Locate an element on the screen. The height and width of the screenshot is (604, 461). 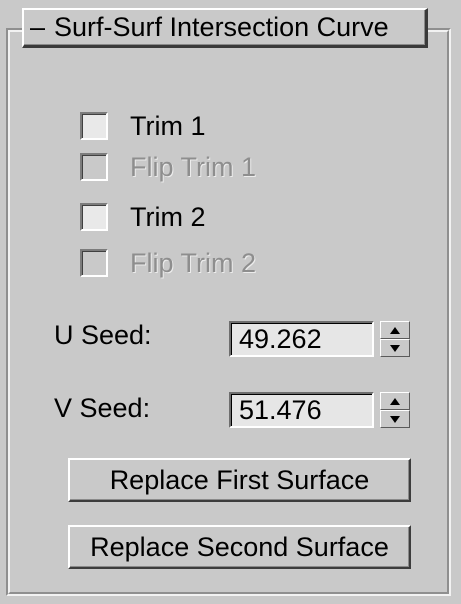
trim1-checkbox is located at coordinates (94, 126).